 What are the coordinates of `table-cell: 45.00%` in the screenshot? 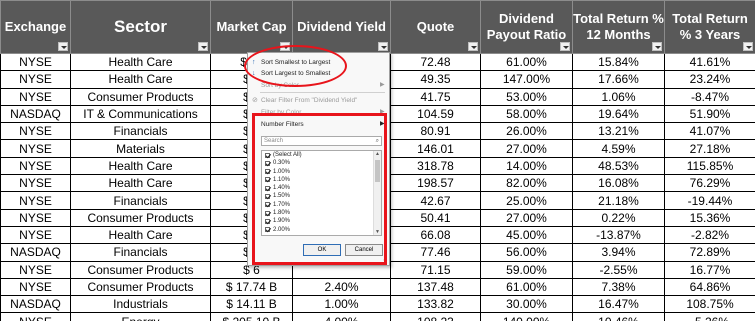 It's located at (526, 235).